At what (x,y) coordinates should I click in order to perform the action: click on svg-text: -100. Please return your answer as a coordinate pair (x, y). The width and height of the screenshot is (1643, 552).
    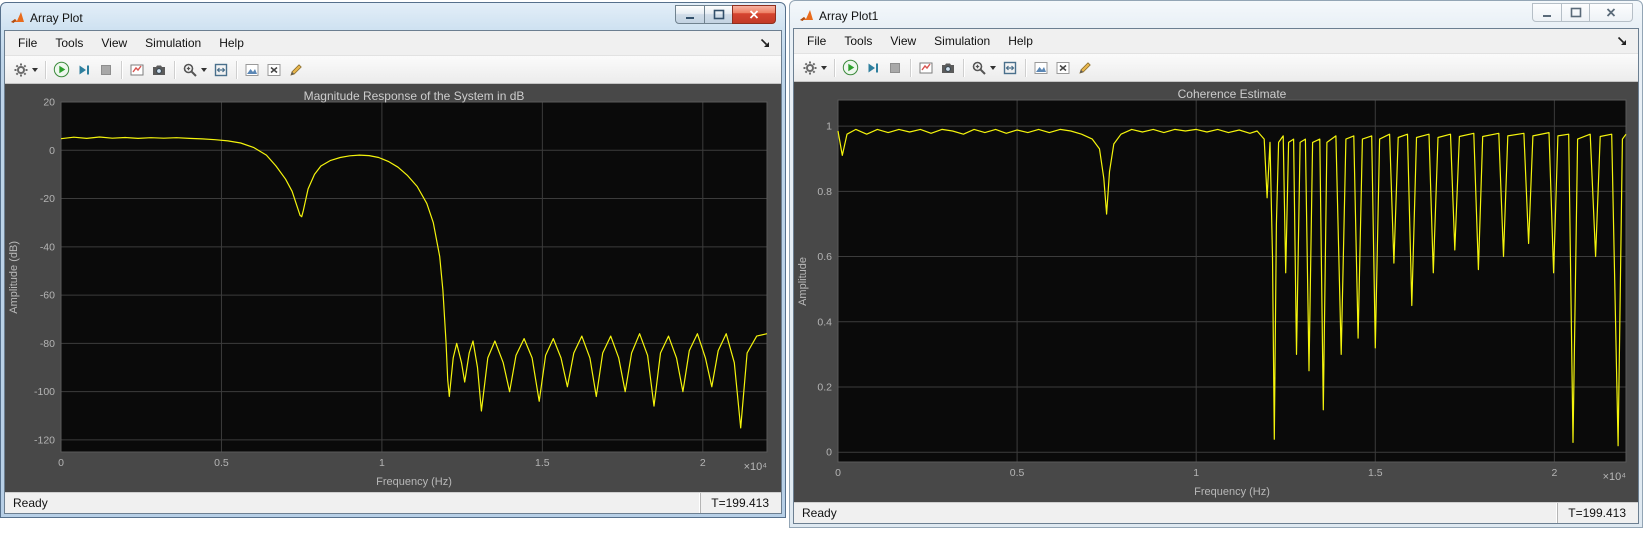
    Looking at the image, I should click on (44, 392).